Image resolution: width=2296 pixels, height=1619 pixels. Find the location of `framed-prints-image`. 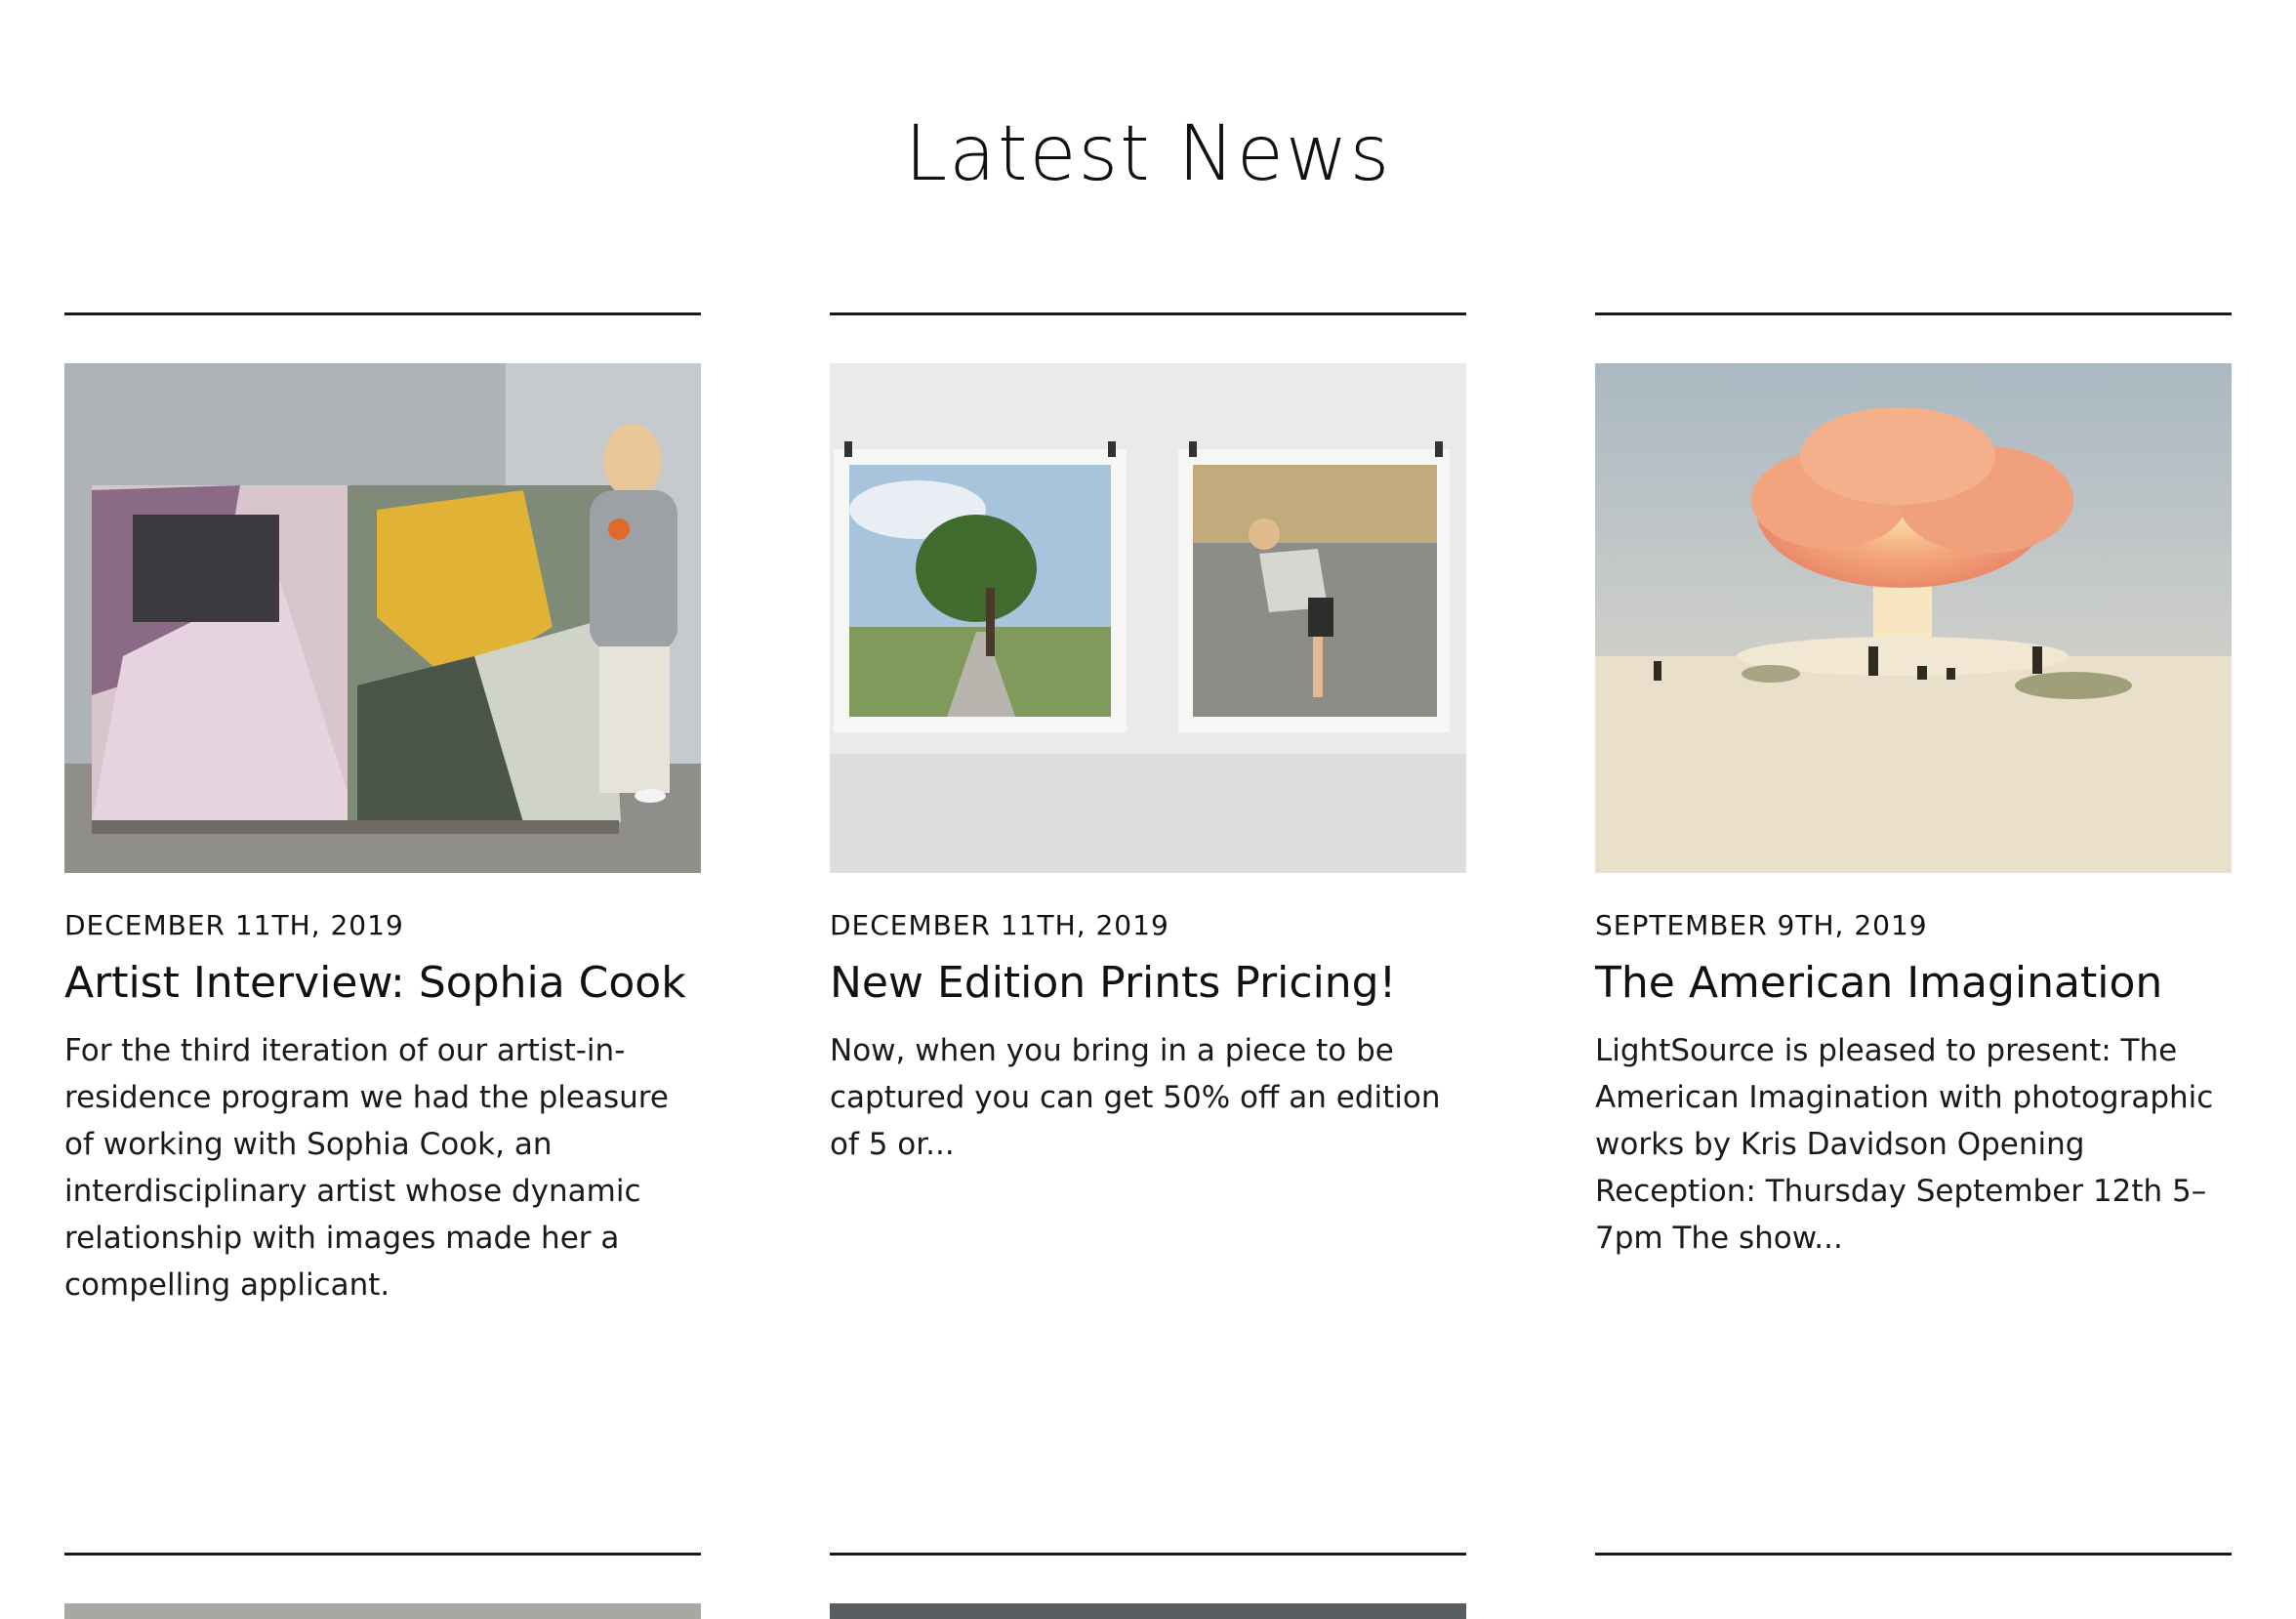

framed-prints-image is located at coordinates (1148, 618).